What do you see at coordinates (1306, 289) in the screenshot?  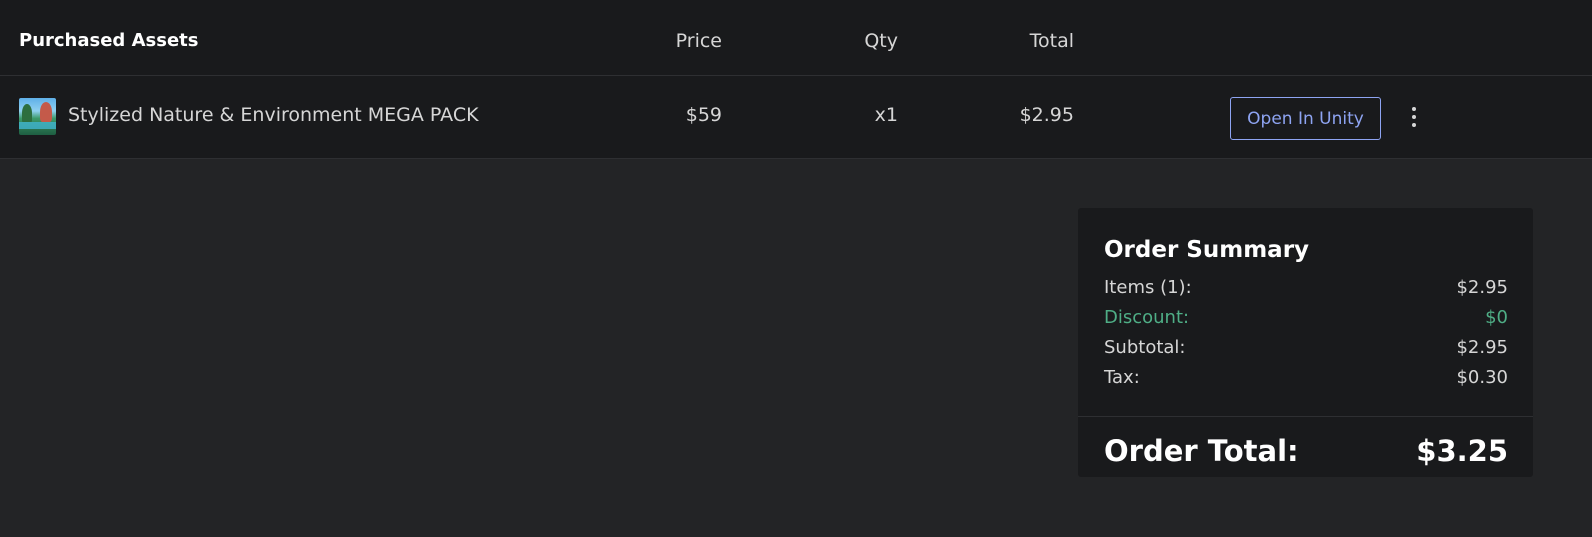 I see `summary-items-line: Items (1): $2.95` at bounding box center [1306, 289].